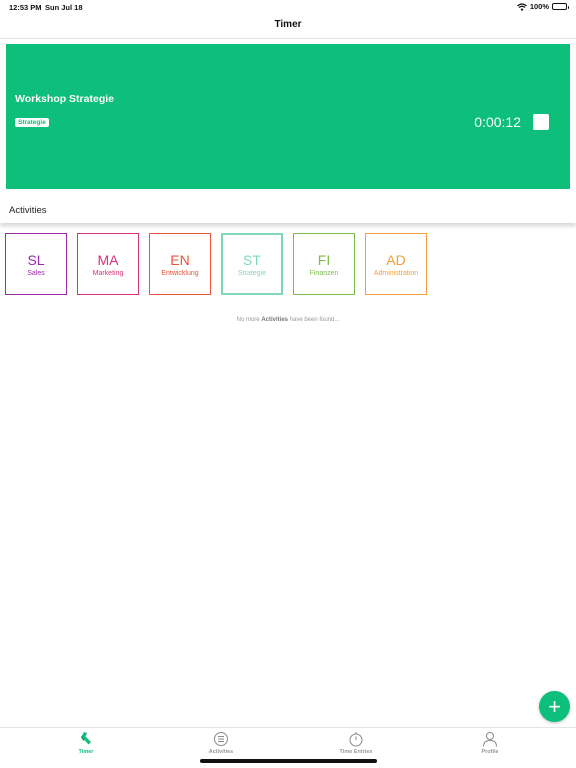 The image size is (576, 768). What do you see at coordinates (288, 761) in the screenshot?
I see `home-indicator` at bounding box center [288, 761].